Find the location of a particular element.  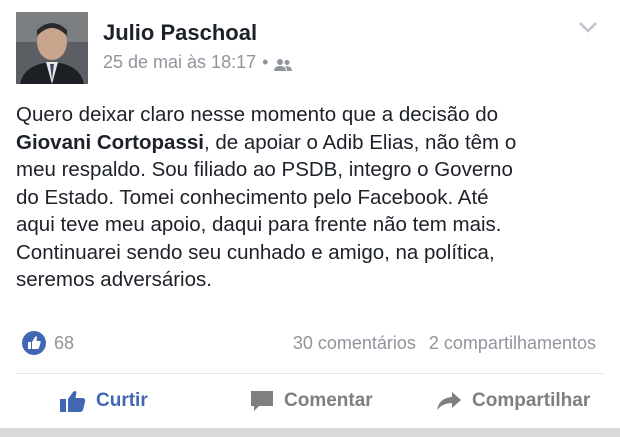

chevron-down-icon is located at coordinates (588, 27).